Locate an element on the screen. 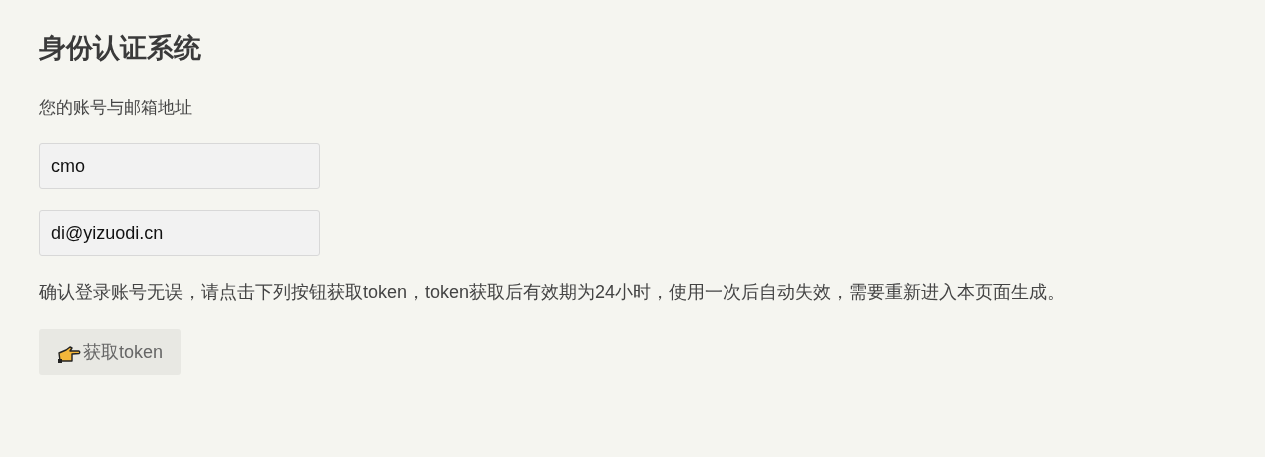 This screenshot has height=457, width=1265. notice-text: 确认登录账号无误，请点击下列按钮获取token，token获取后有效期为24小时，使用一次后自动失效，需要重新进入本页面生成。 is located at coordinates (552, 292).